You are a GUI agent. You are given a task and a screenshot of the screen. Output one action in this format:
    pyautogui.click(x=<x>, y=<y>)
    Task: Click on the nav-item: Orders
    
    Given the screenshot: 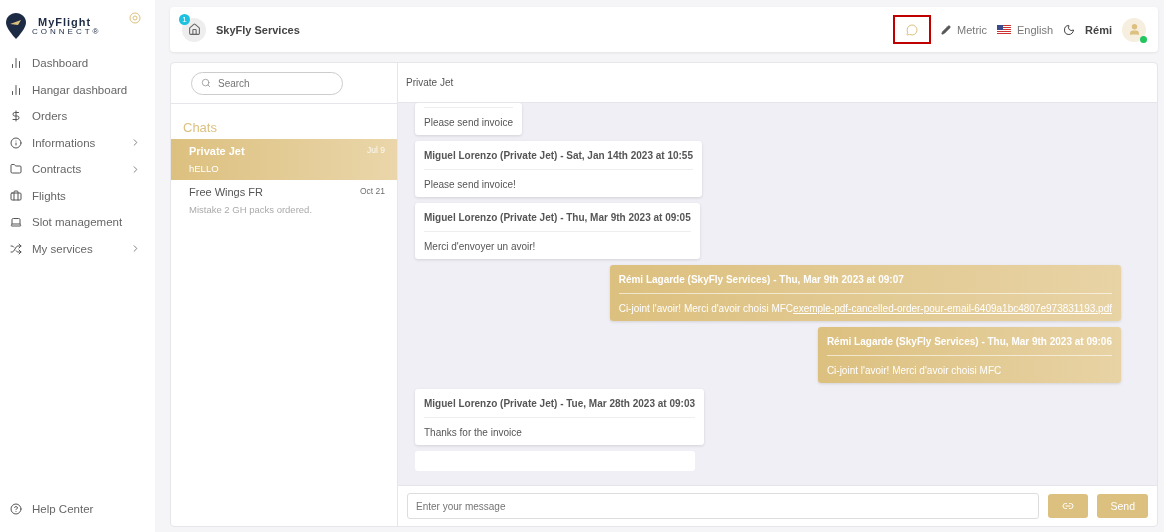 What is the action you would take?
    pyautogui.click(x=77, y=116)
    